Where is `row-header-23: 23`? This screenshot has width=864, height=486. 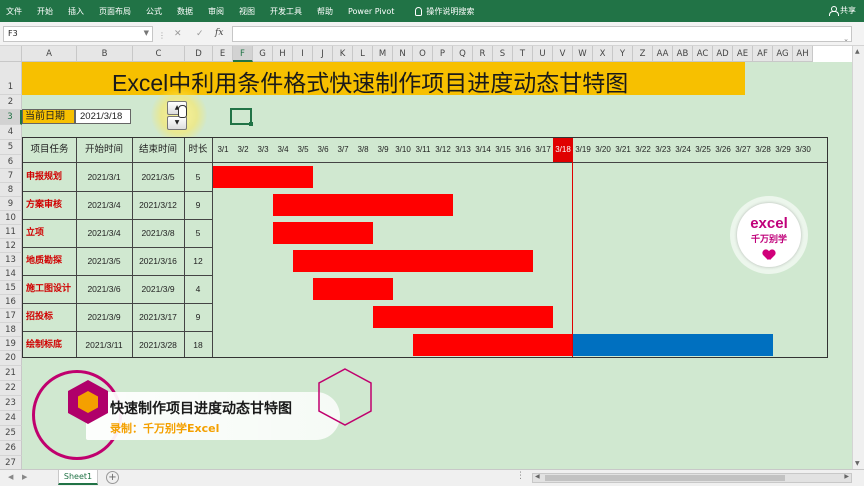
row-header-23: 23 is located at coordinates (11, 403).